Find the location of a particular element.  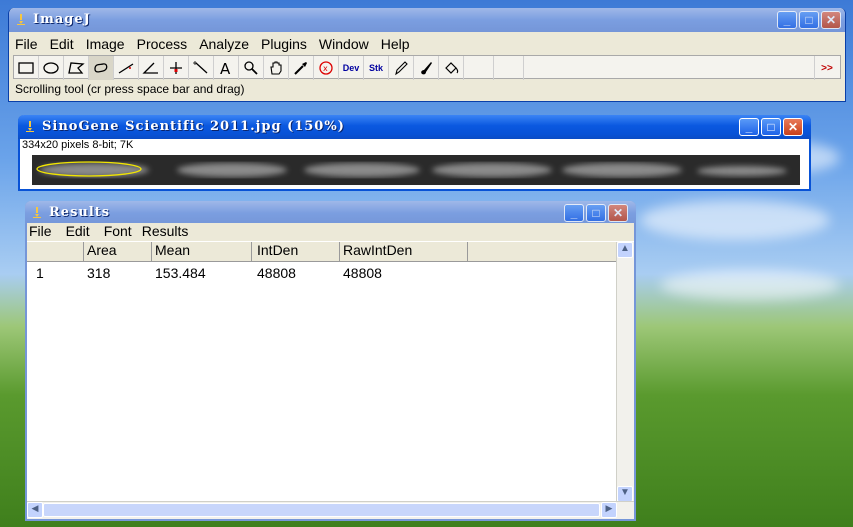

cell-rawintden: 48808 is located at coordinates (362, 273).